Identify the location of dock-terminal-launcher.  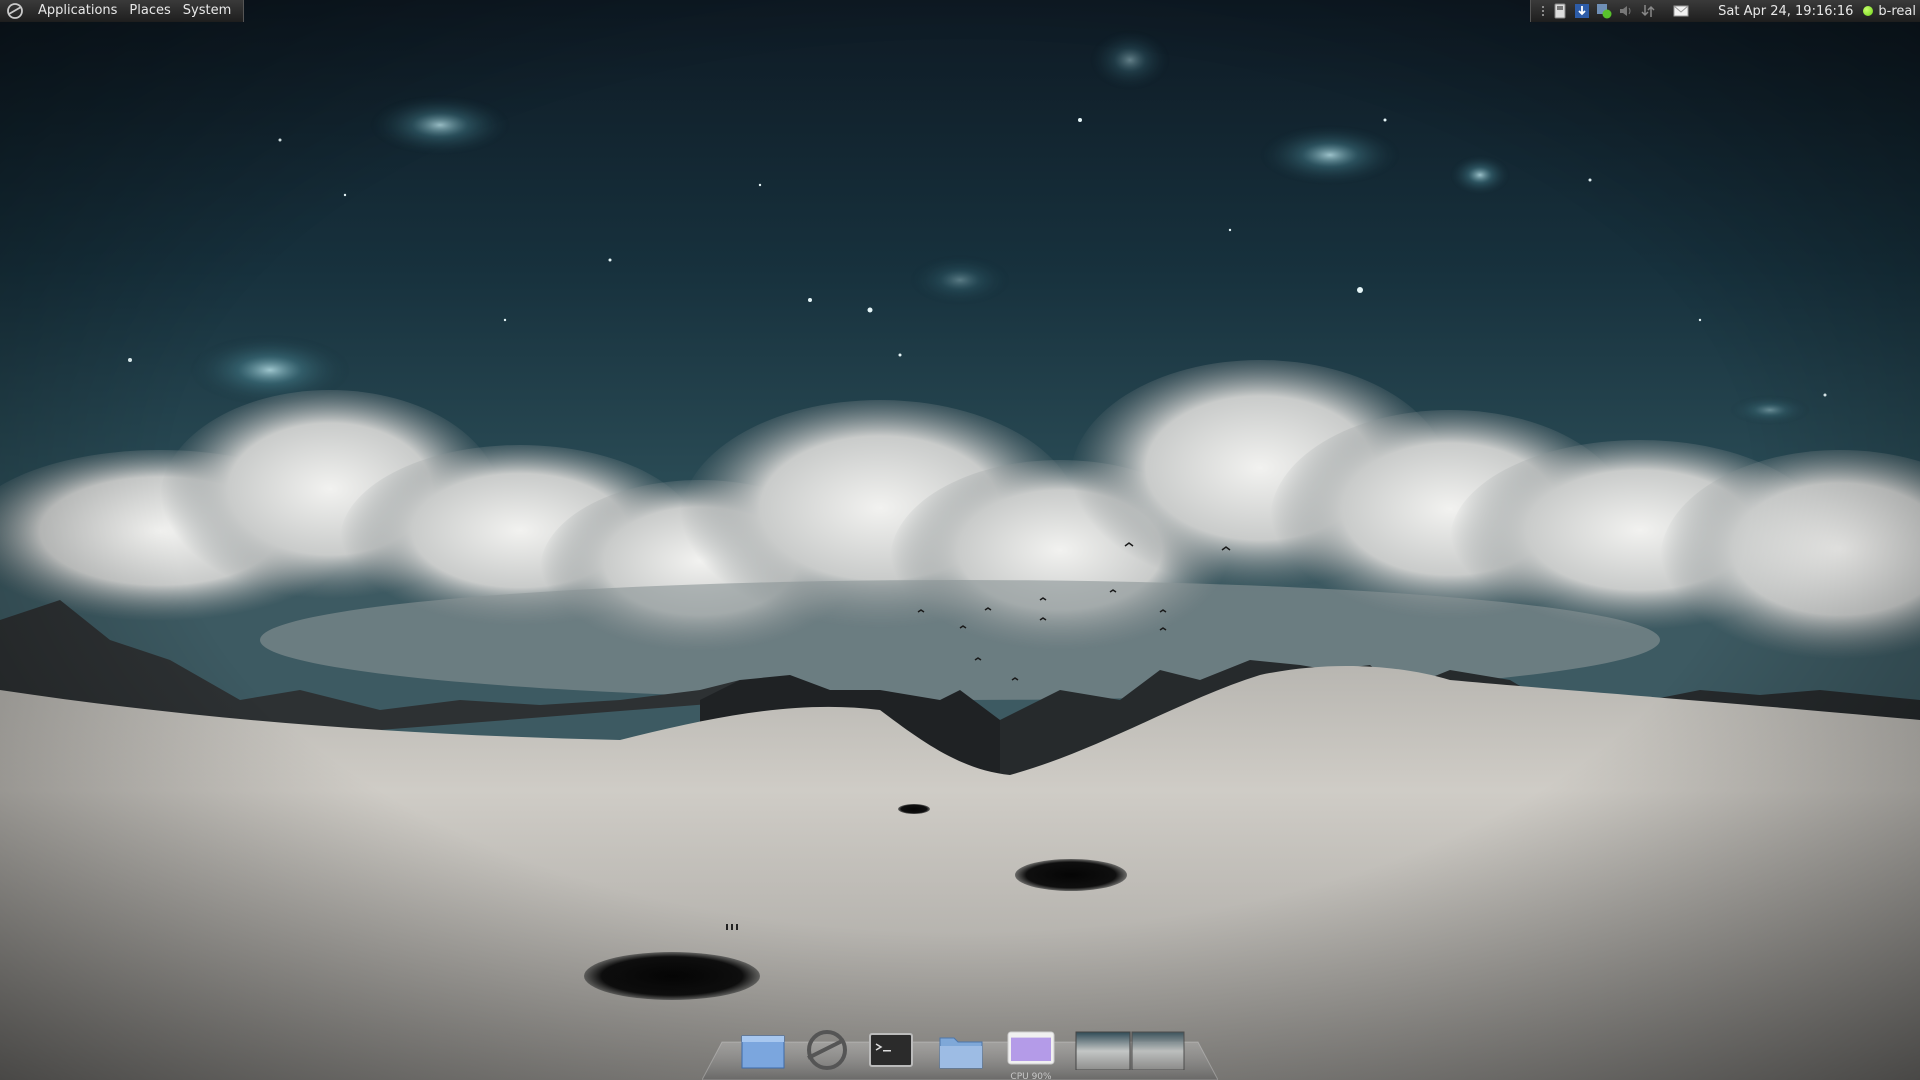
(891, 1048).